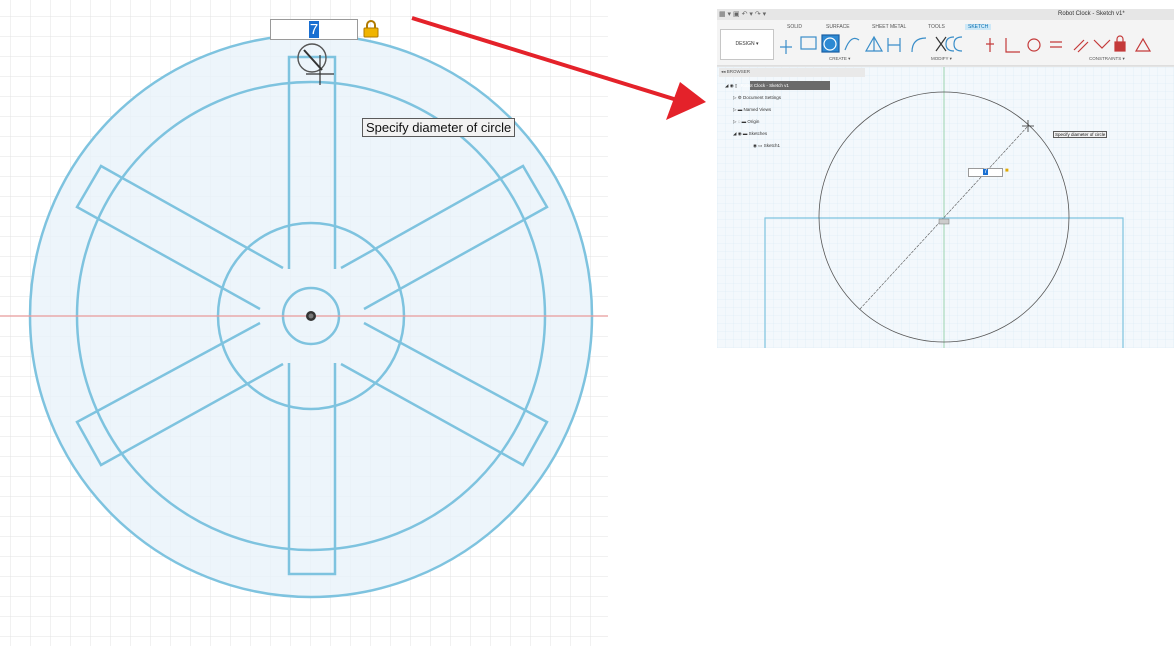  I want to click on tab-solid: SOLID, so click(794, 27).